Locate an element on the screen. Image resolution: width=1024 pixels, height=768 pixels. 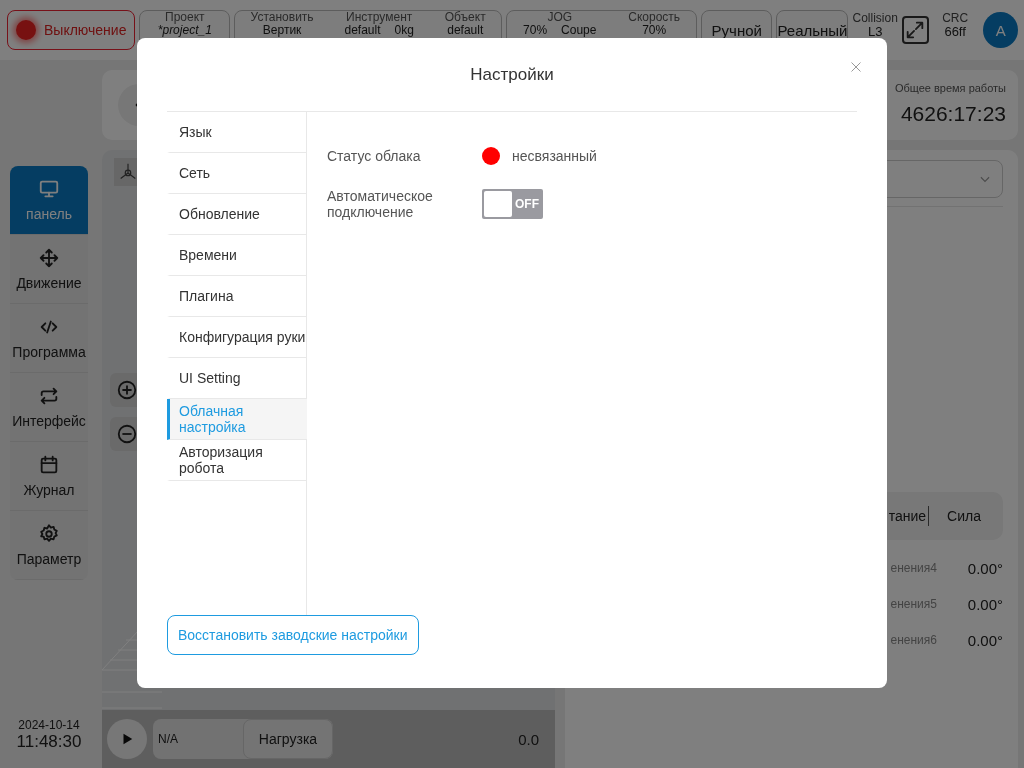
payload-field: N/A Нагрузка is located at coordinates (243, 739).